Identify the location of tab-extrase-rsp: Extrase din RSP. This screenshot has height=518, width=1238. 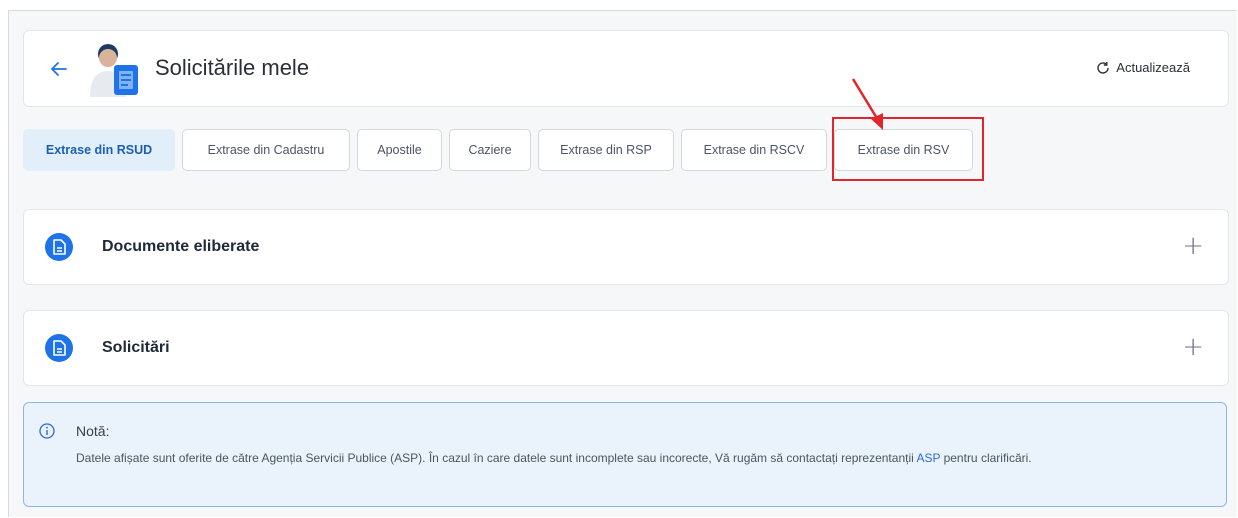
(606, 150).